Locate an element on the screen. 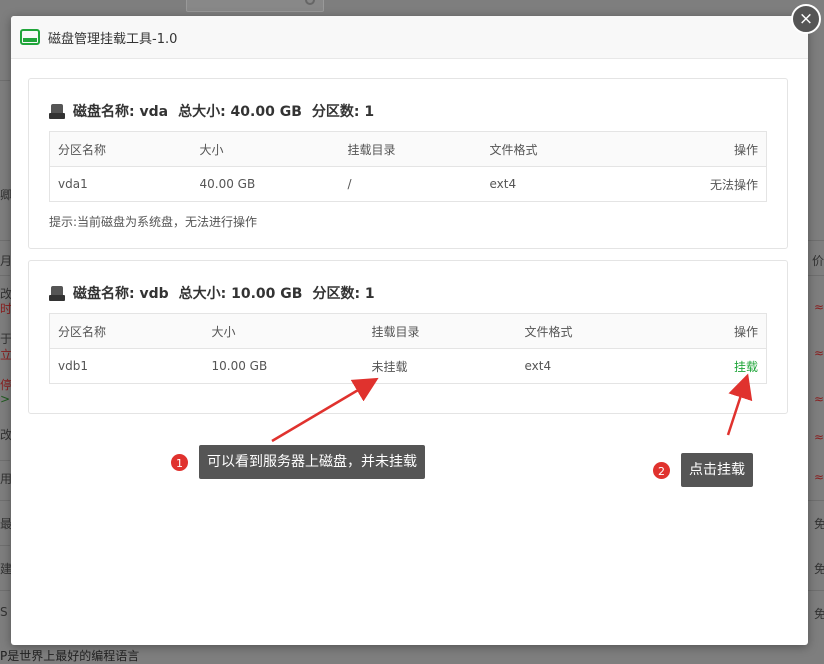 The height and width of the screenshot is (664, 824). partition-name: vdb1 is located at coordinates (73, 366).